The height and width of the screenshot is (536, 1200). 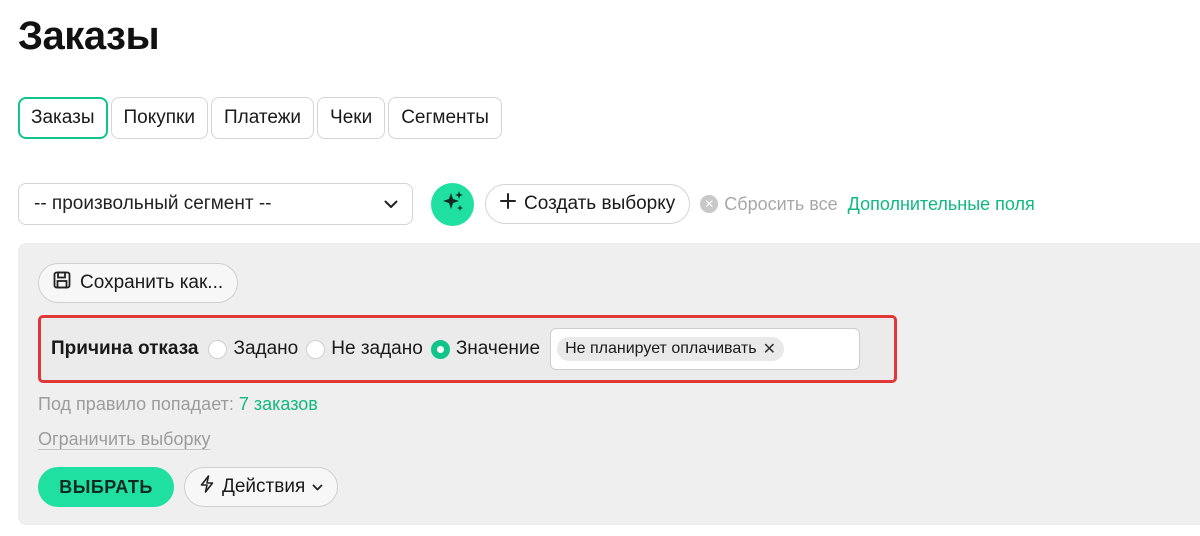 I want to click on radio-option-value: Значение, so click(x=485, y=349).